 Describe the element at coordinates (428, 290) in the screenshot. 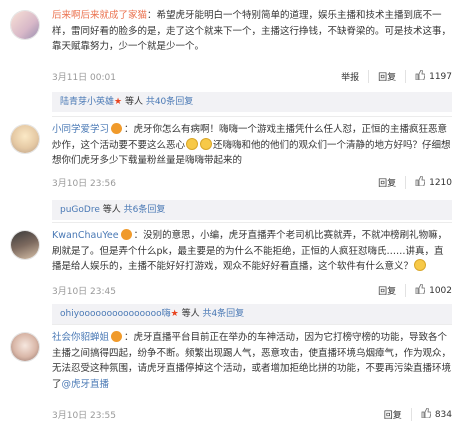

I see `like-button: 1002` at that location.